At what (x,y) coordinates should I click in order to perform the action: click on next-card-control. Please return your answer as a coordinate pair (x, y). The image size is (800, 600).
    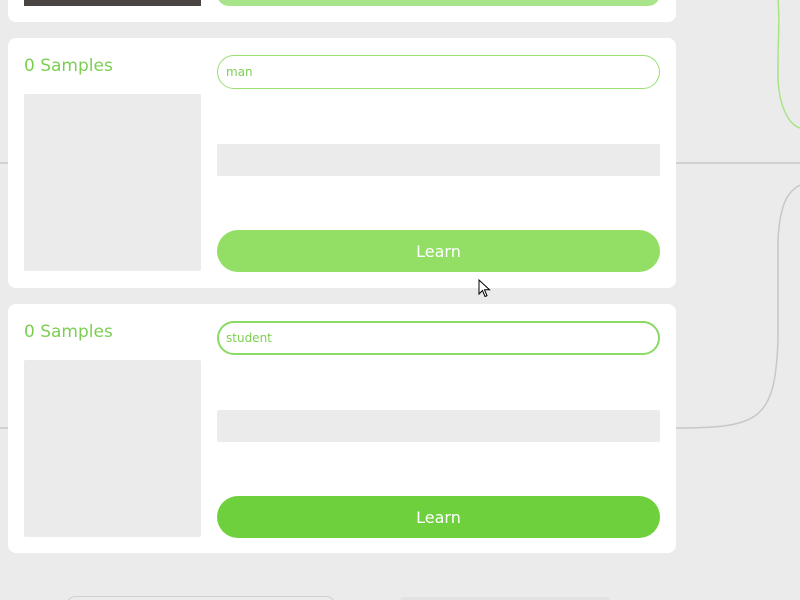
    Looking at the image, I should click on (201, 598).